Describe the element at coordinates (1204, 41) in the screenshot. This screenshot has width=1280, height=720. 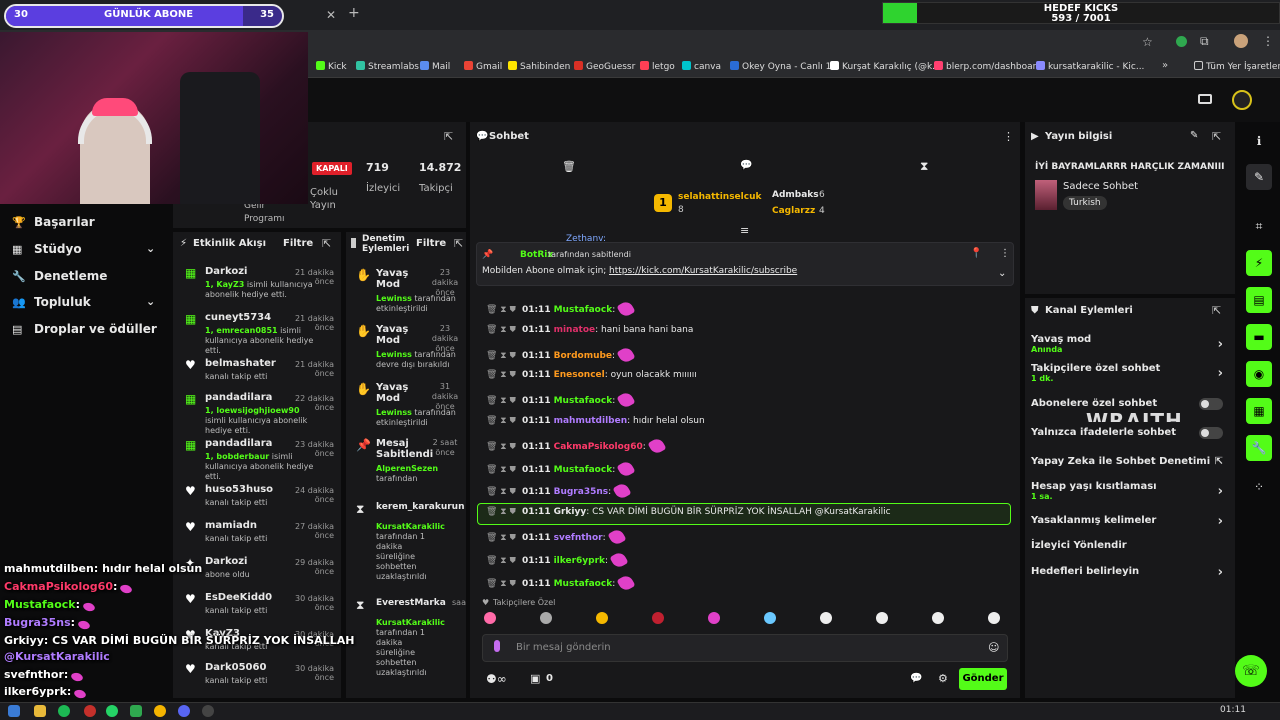
I see `puzzle-icon: ⧉` at that location.